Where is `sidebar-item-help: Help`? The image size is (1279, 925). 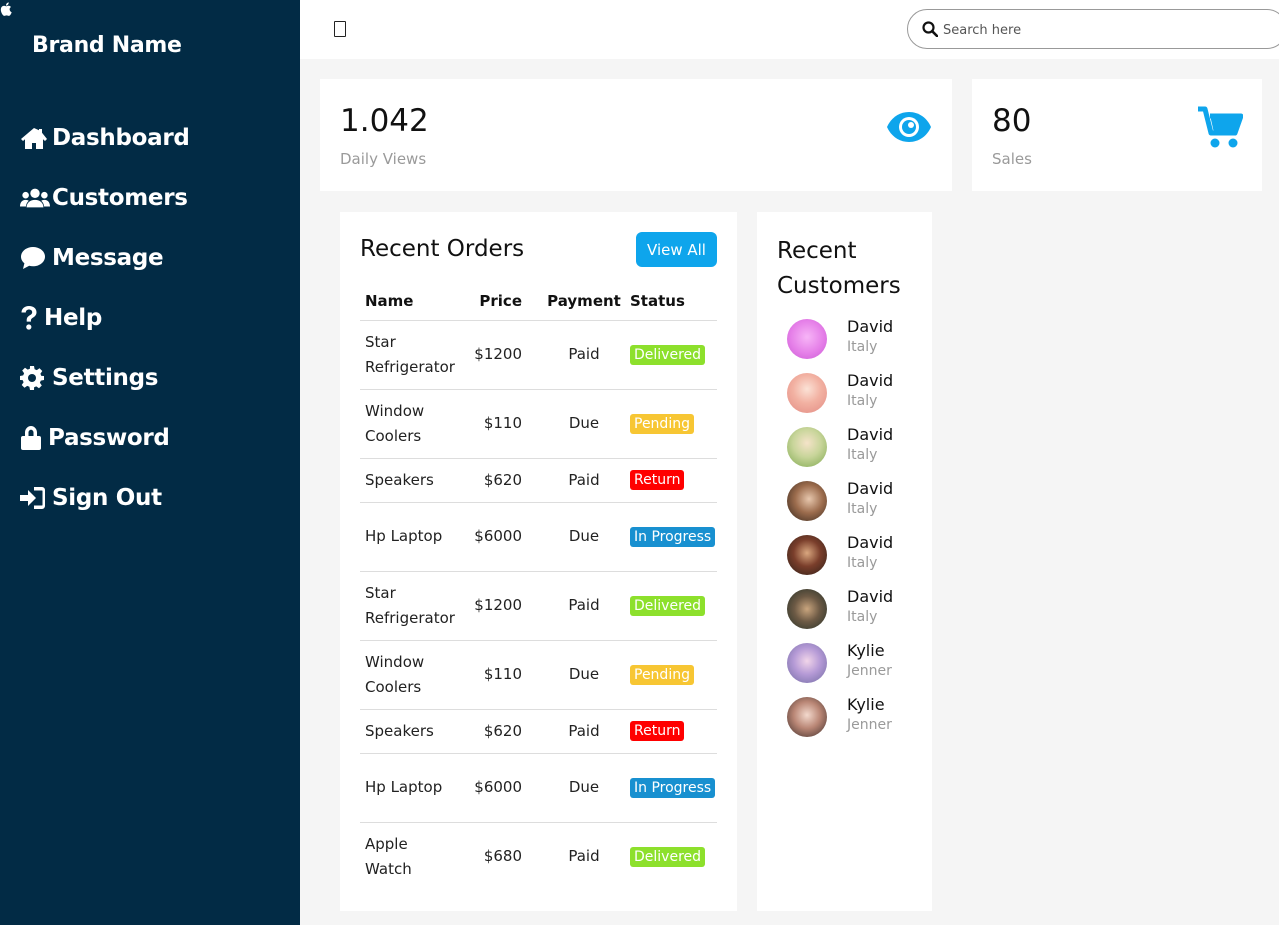
sidebar-item-help: Help is located at coordinates (105, 318).